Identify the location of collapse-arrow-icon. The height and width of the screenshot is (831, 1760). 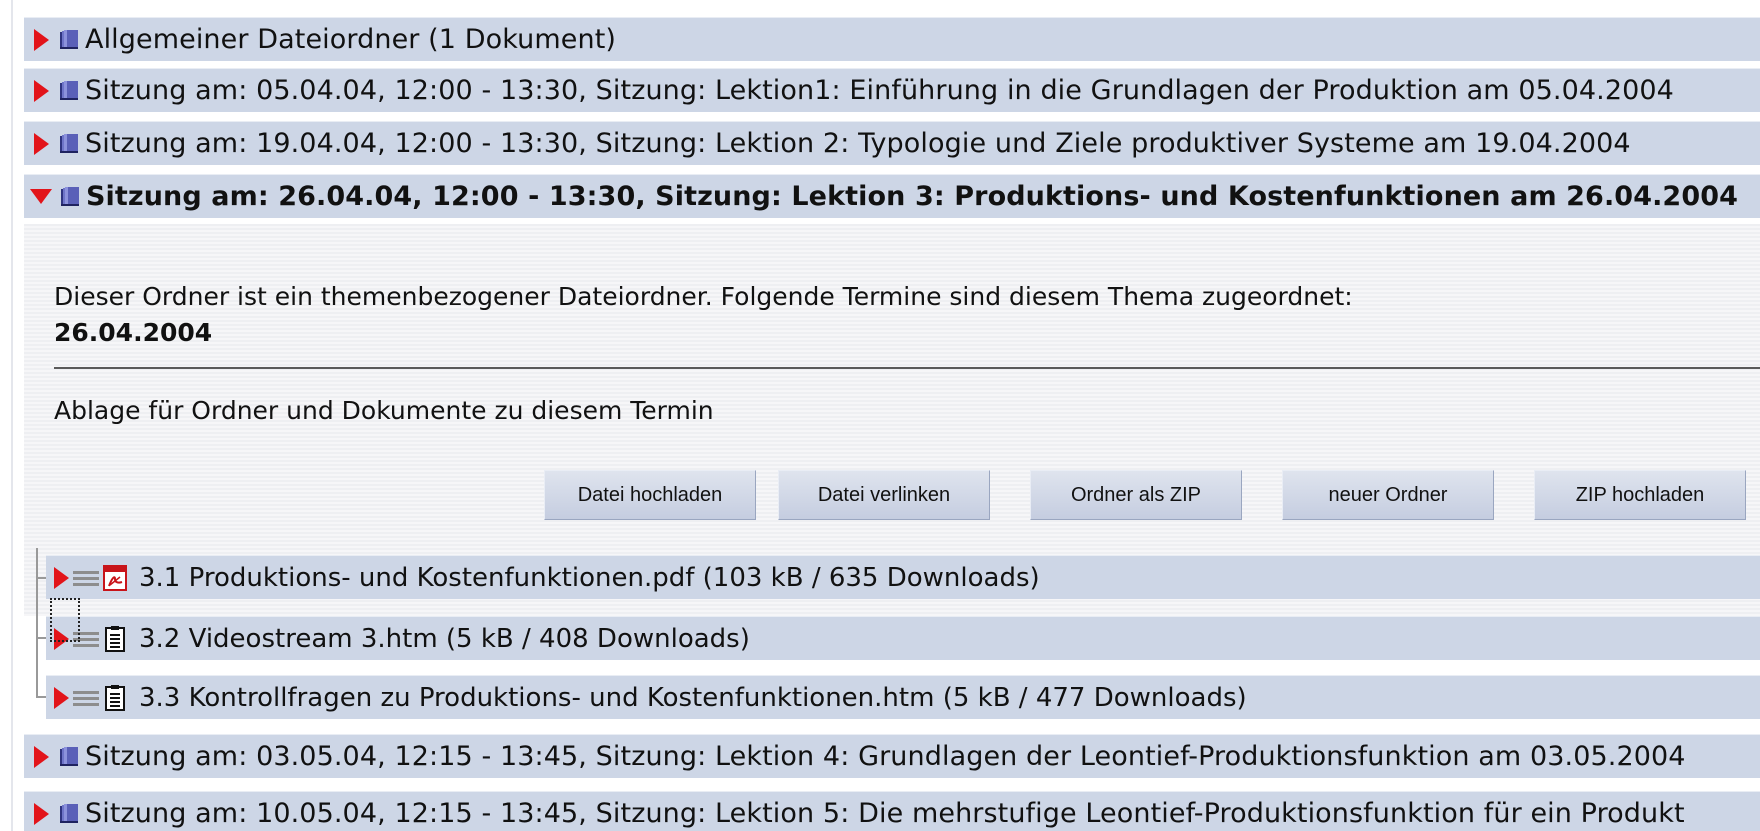
(41, 196).